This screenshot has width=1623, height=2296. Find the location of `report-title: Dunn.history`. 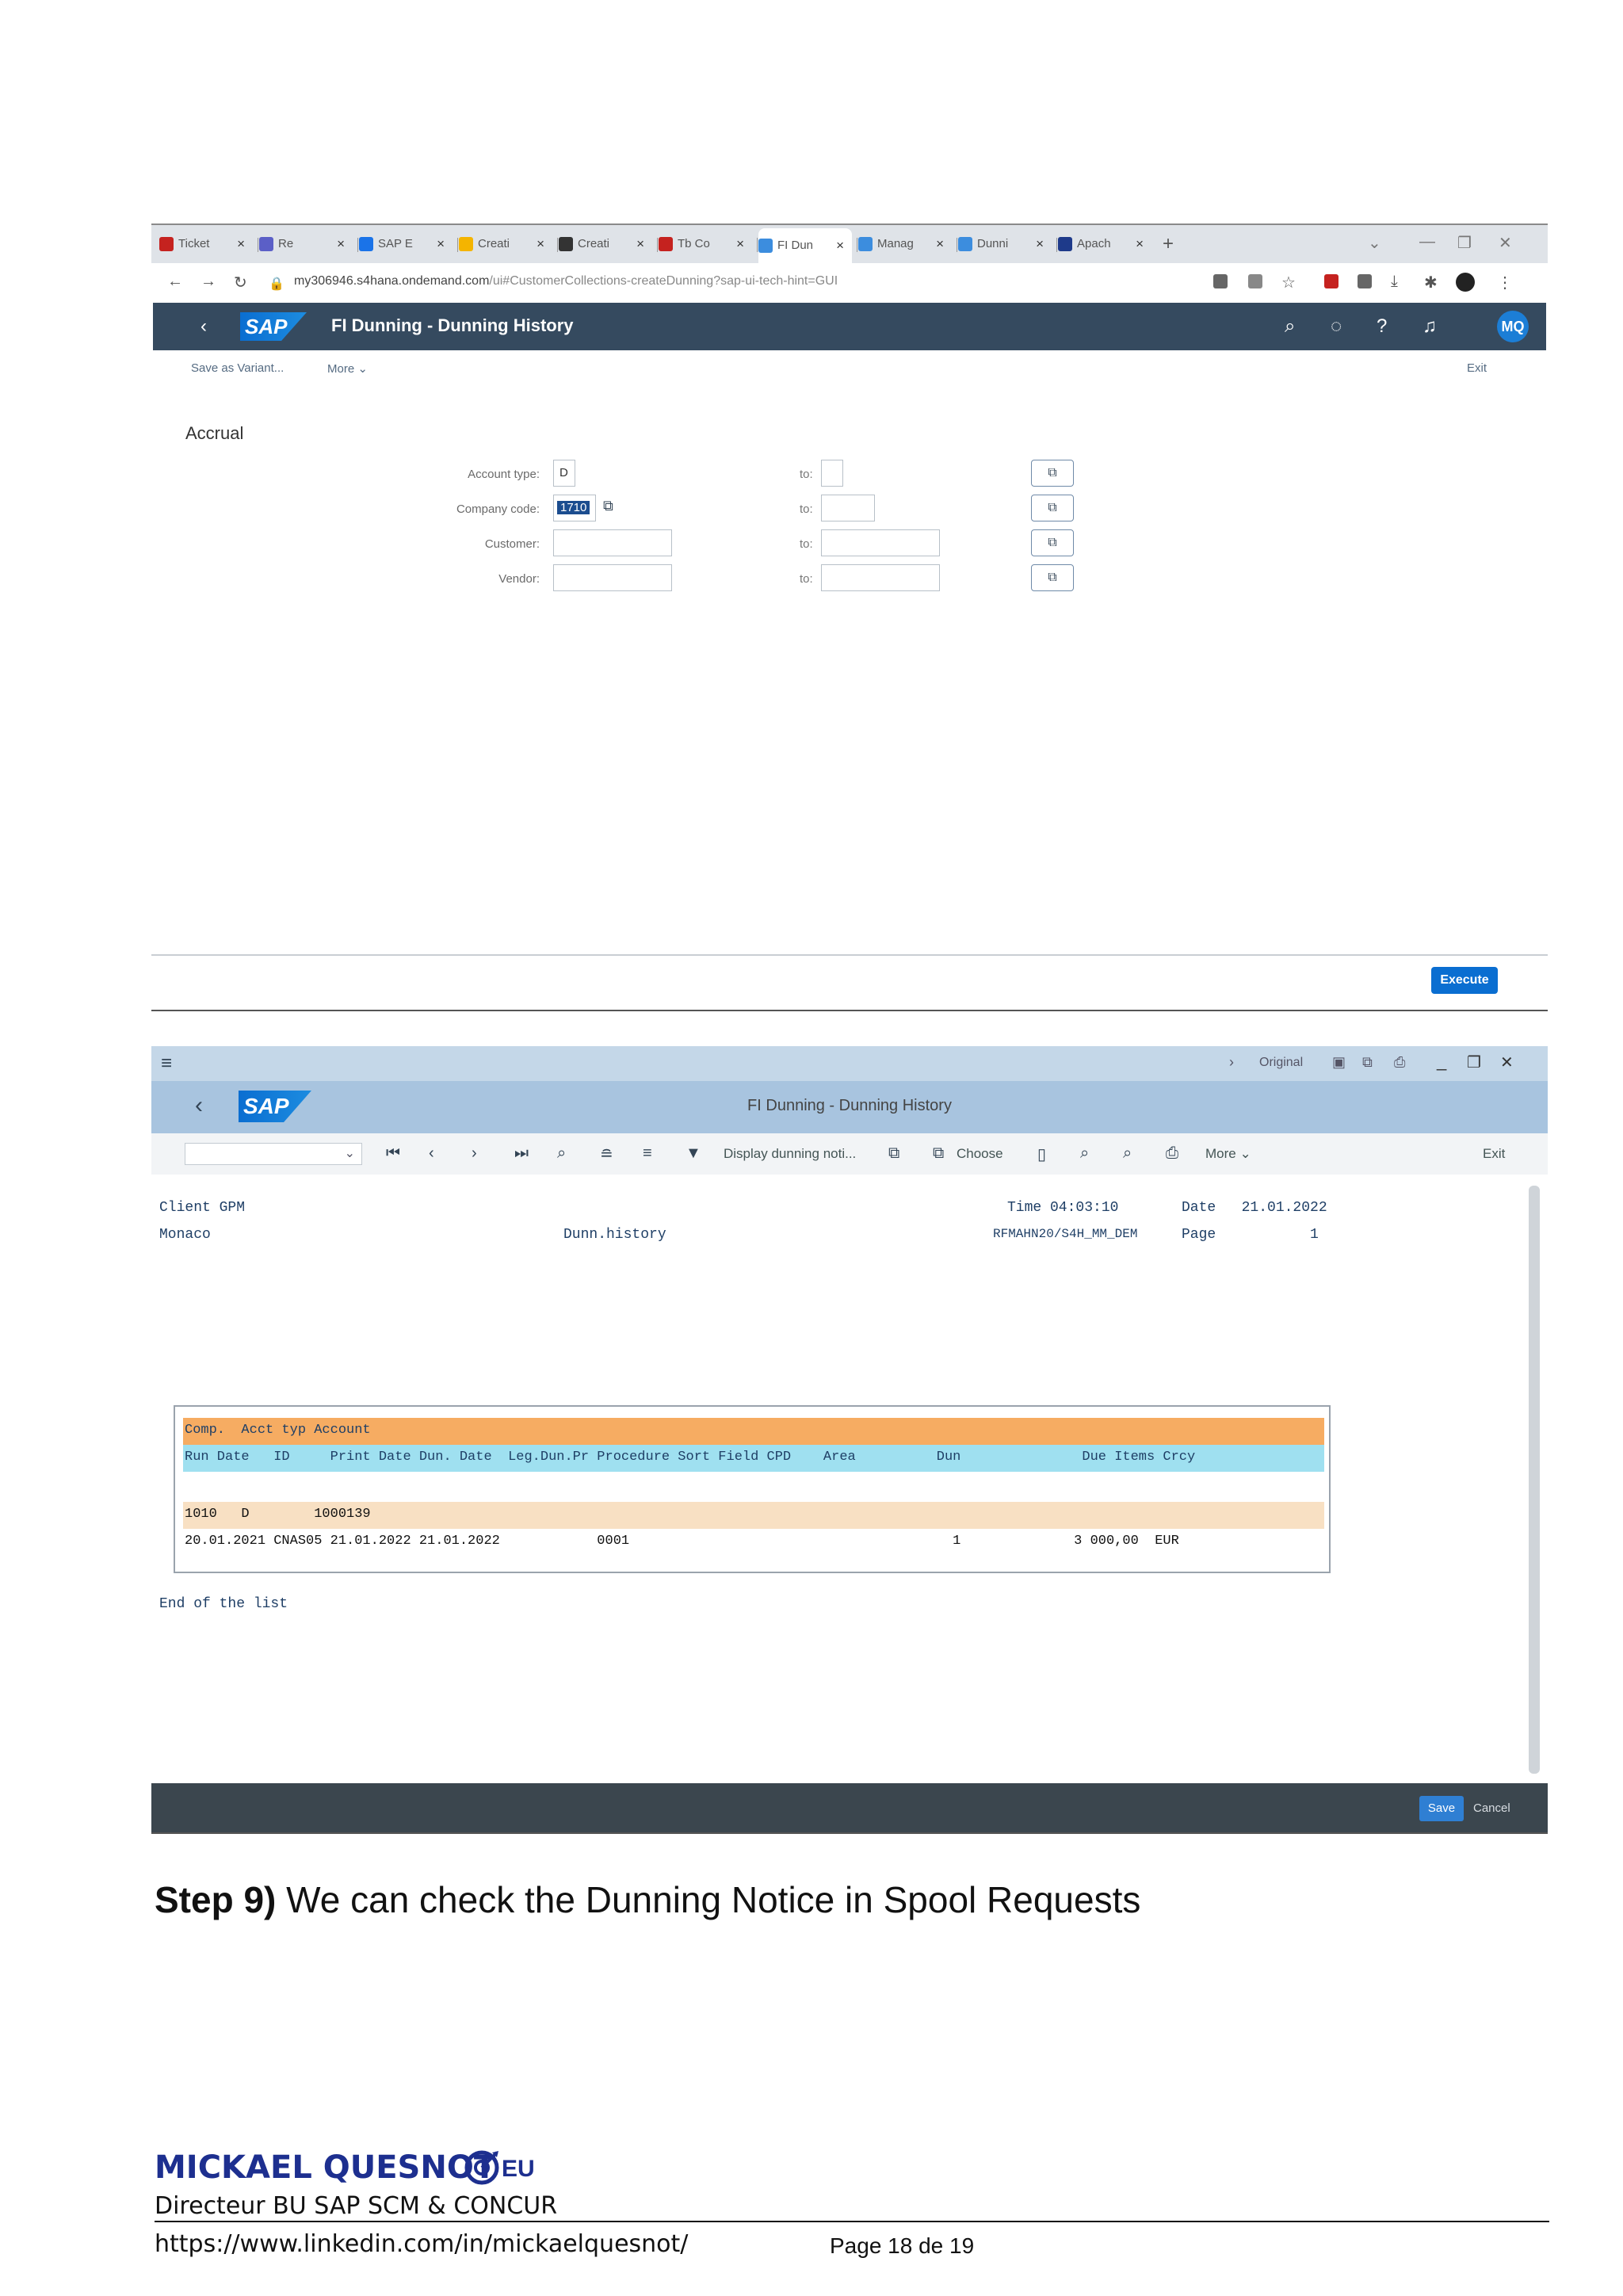

report-title: Dunn.history is located at coordinates (614, 1235).